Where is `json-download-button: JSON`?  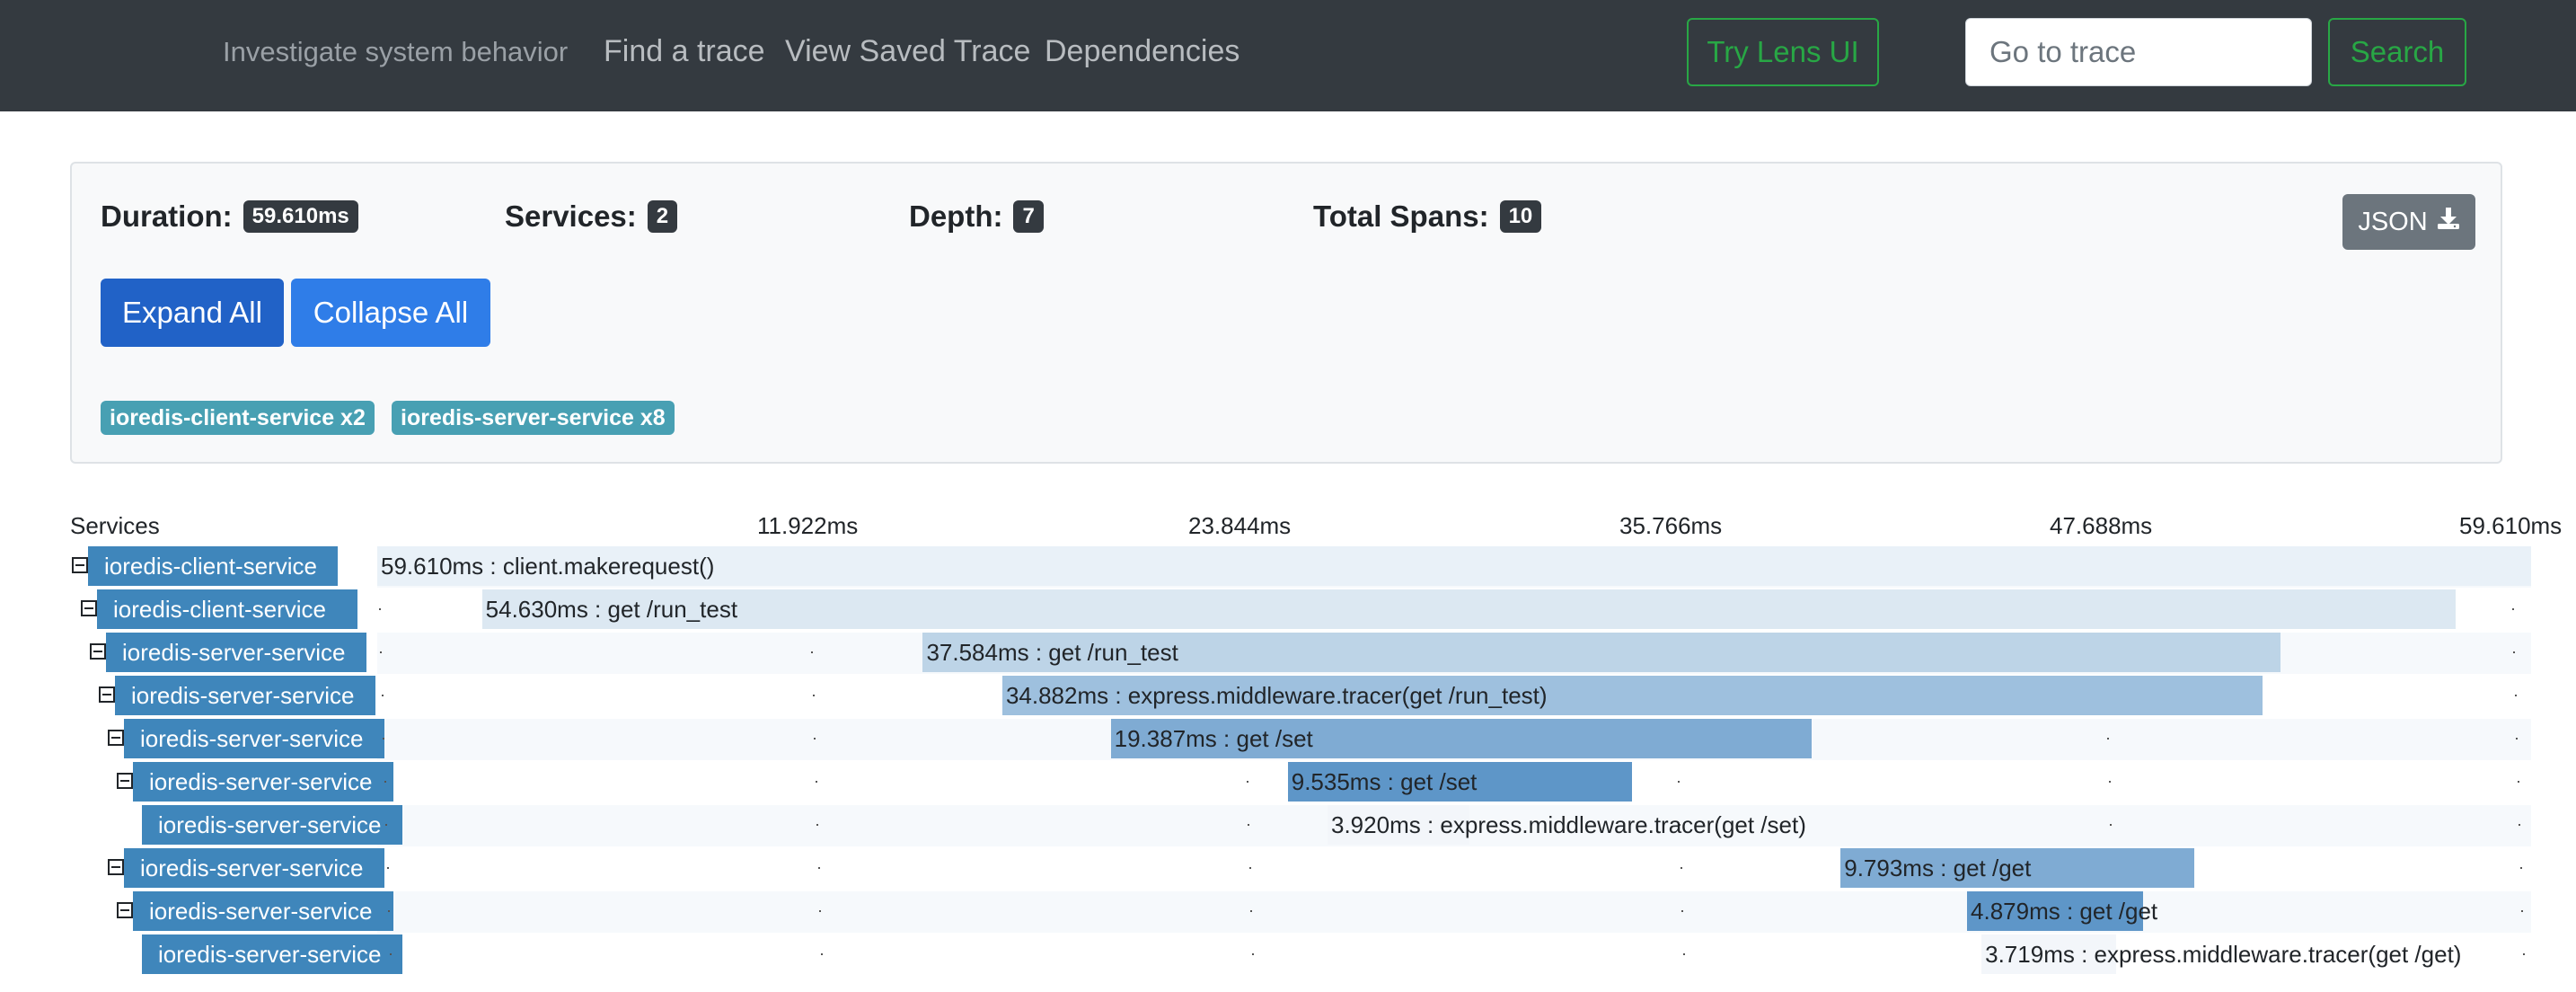 json-download-button: JSON is located at coordinates (2408, 222).